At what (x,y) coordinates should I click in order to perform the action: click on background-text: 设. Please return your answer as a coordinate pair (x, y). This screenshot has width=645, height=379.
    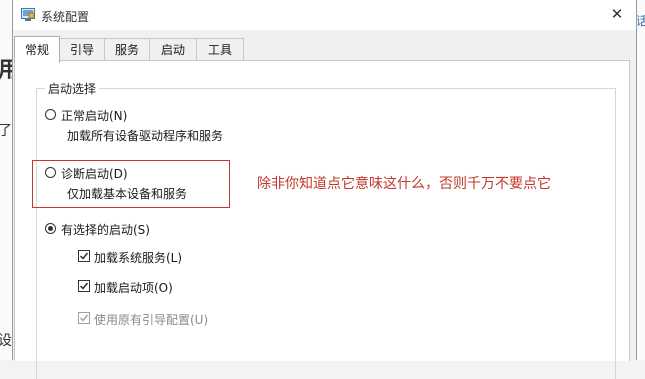
    Looking at the image, I should click on (6, 341).